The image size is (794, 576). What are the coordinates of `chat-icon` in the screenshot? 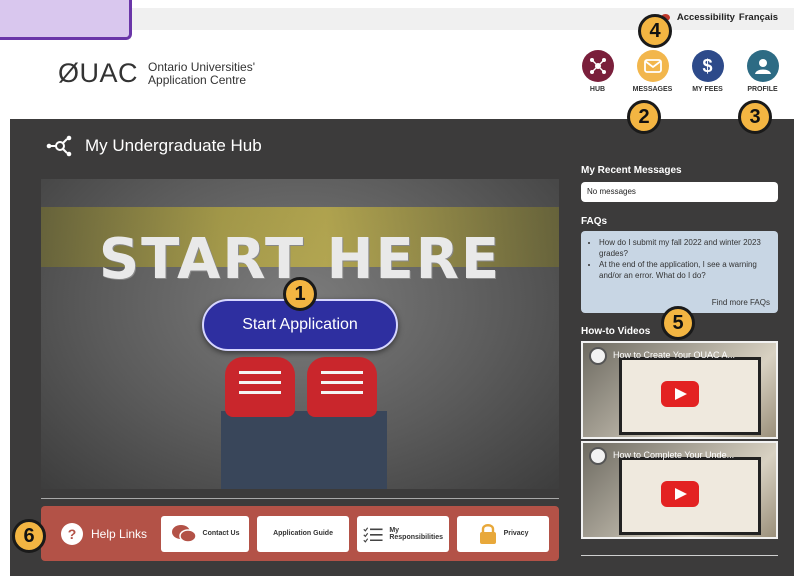 It's located at (184, 533).